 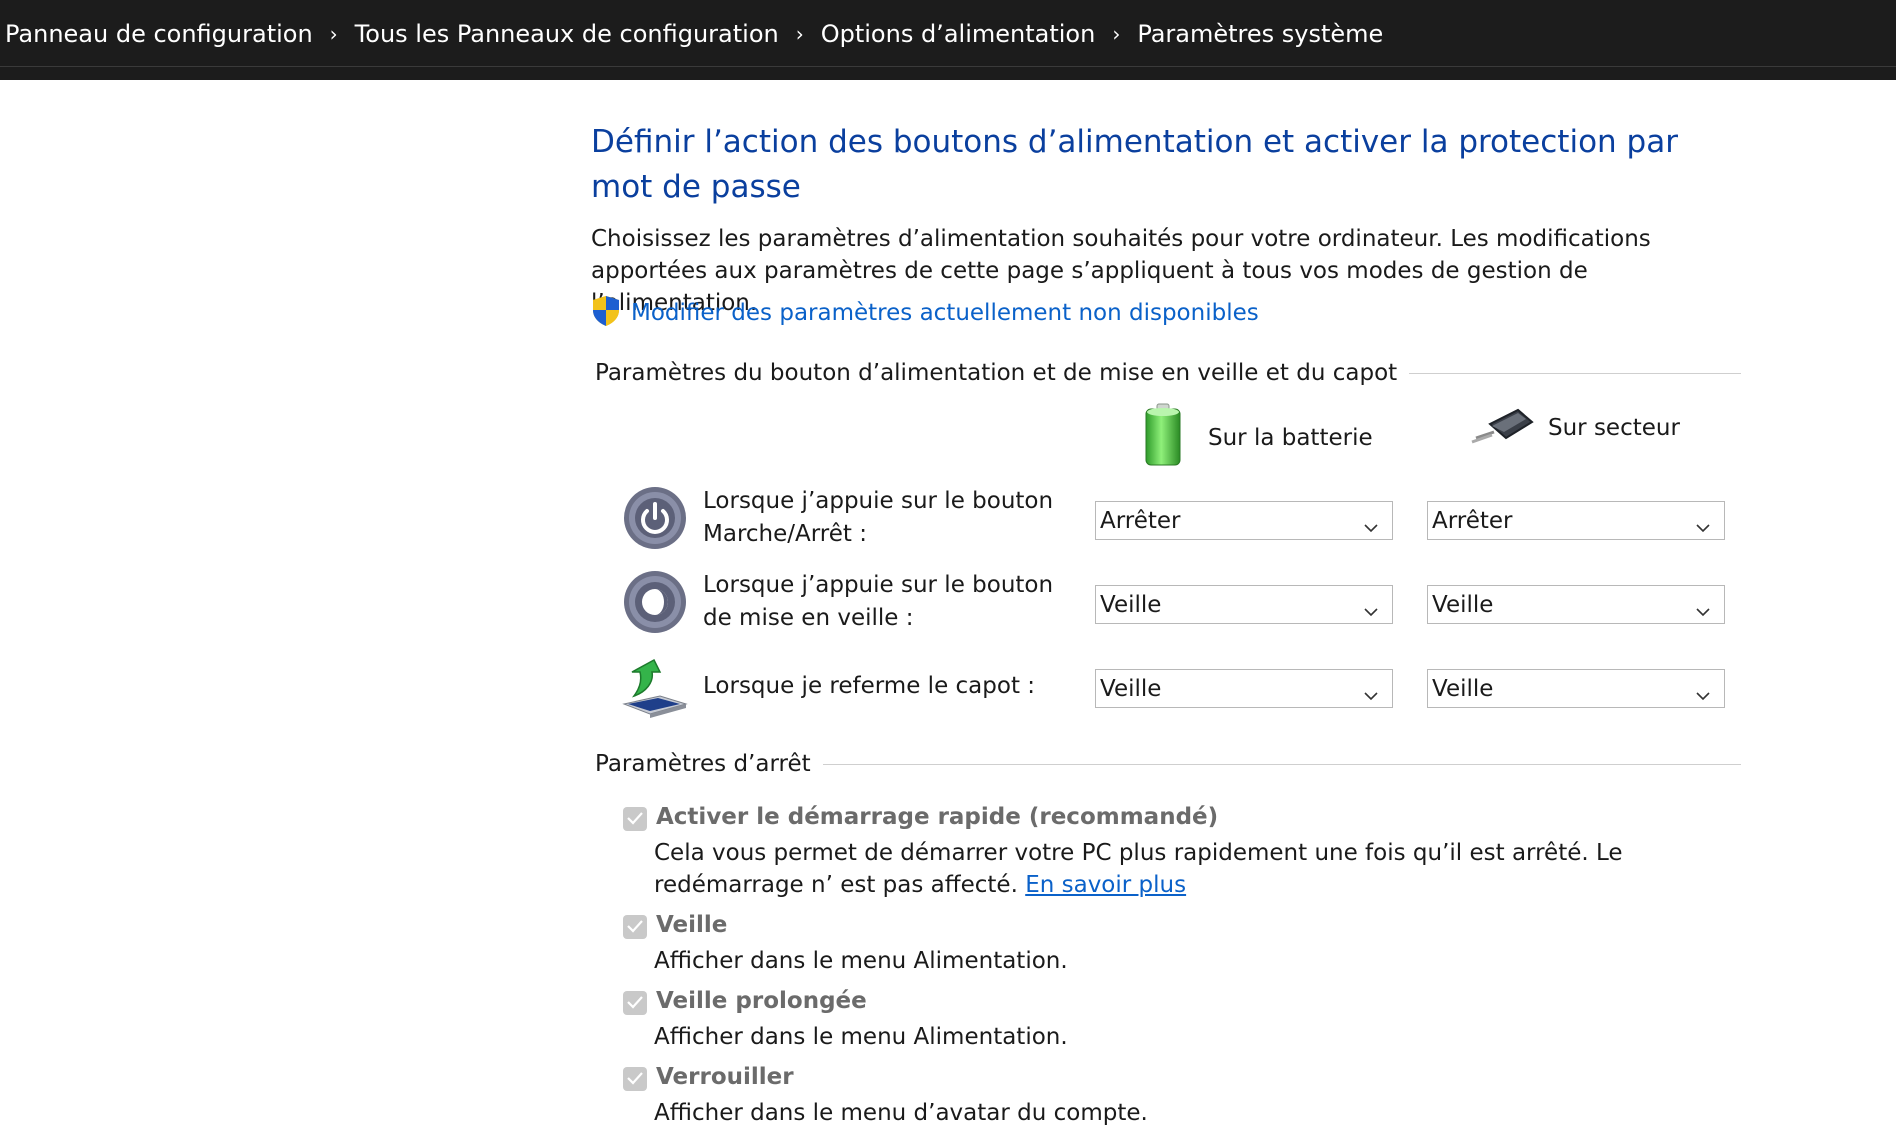 I want to click on section-divider, so click(x=1271, y=764).